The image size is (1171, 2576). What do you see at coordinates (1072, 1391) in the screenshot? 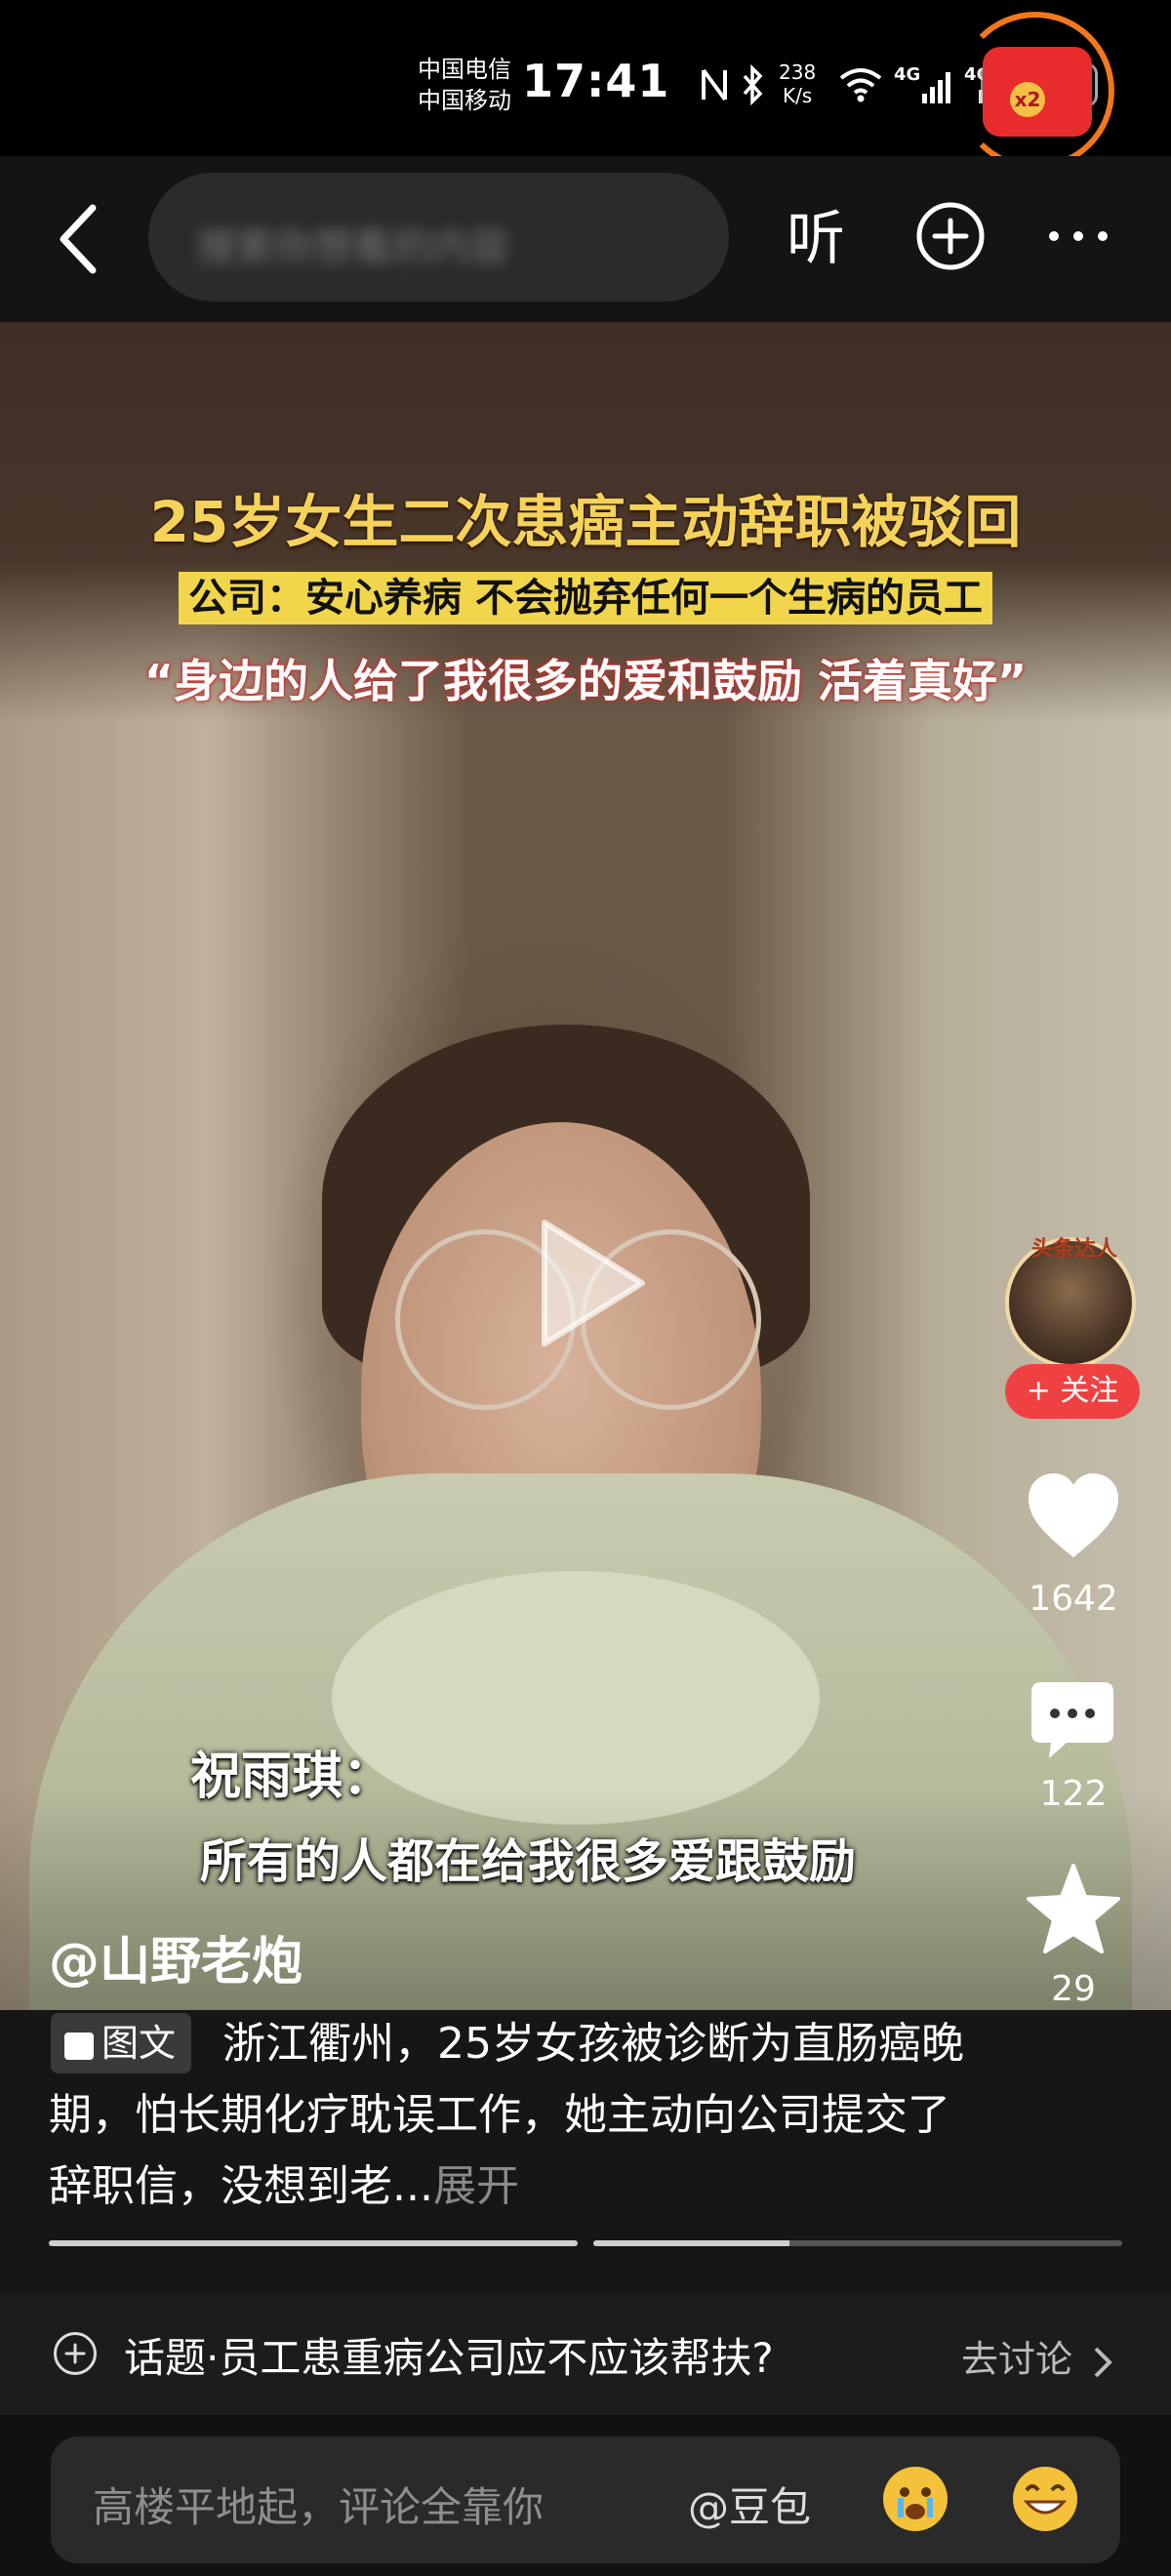
I see `follow-button: + 关注` at bounding box center [1072, 1391].